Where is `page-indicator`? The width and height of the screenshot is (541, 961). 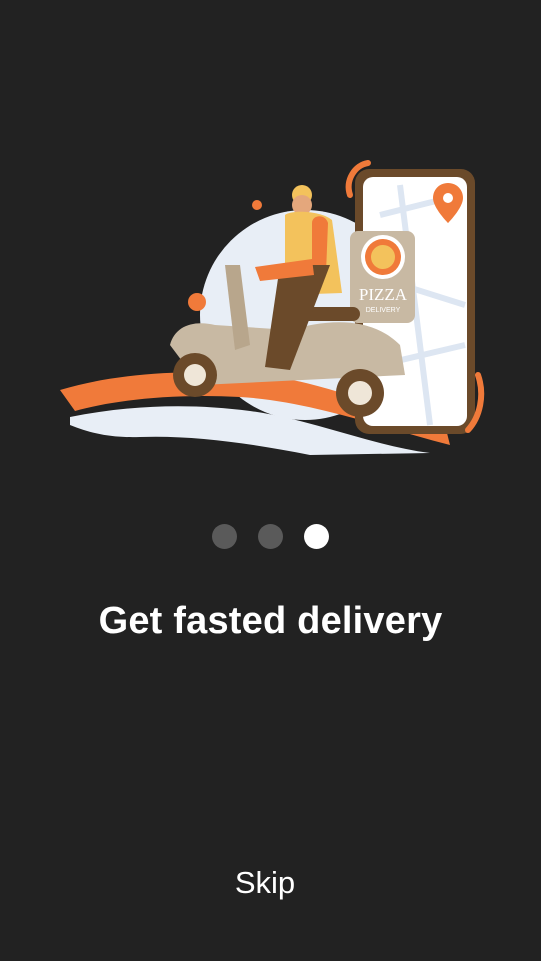
page-indicator is located at coordinates (270, 536).